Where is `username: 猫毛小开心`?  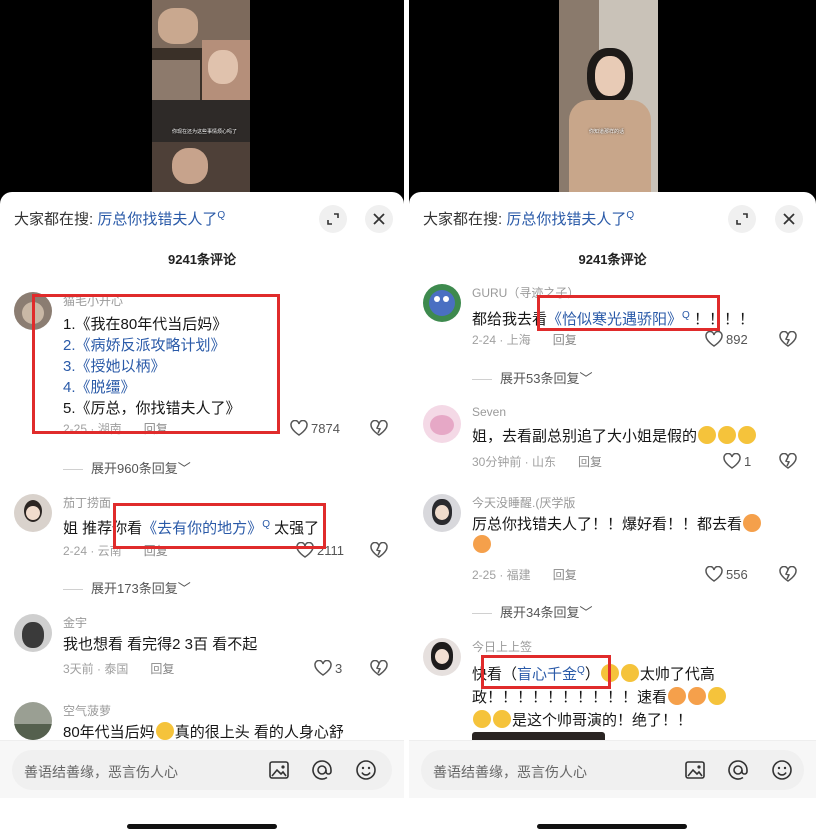 username: 猫毛小开心 is located at coordinates (93, 300).